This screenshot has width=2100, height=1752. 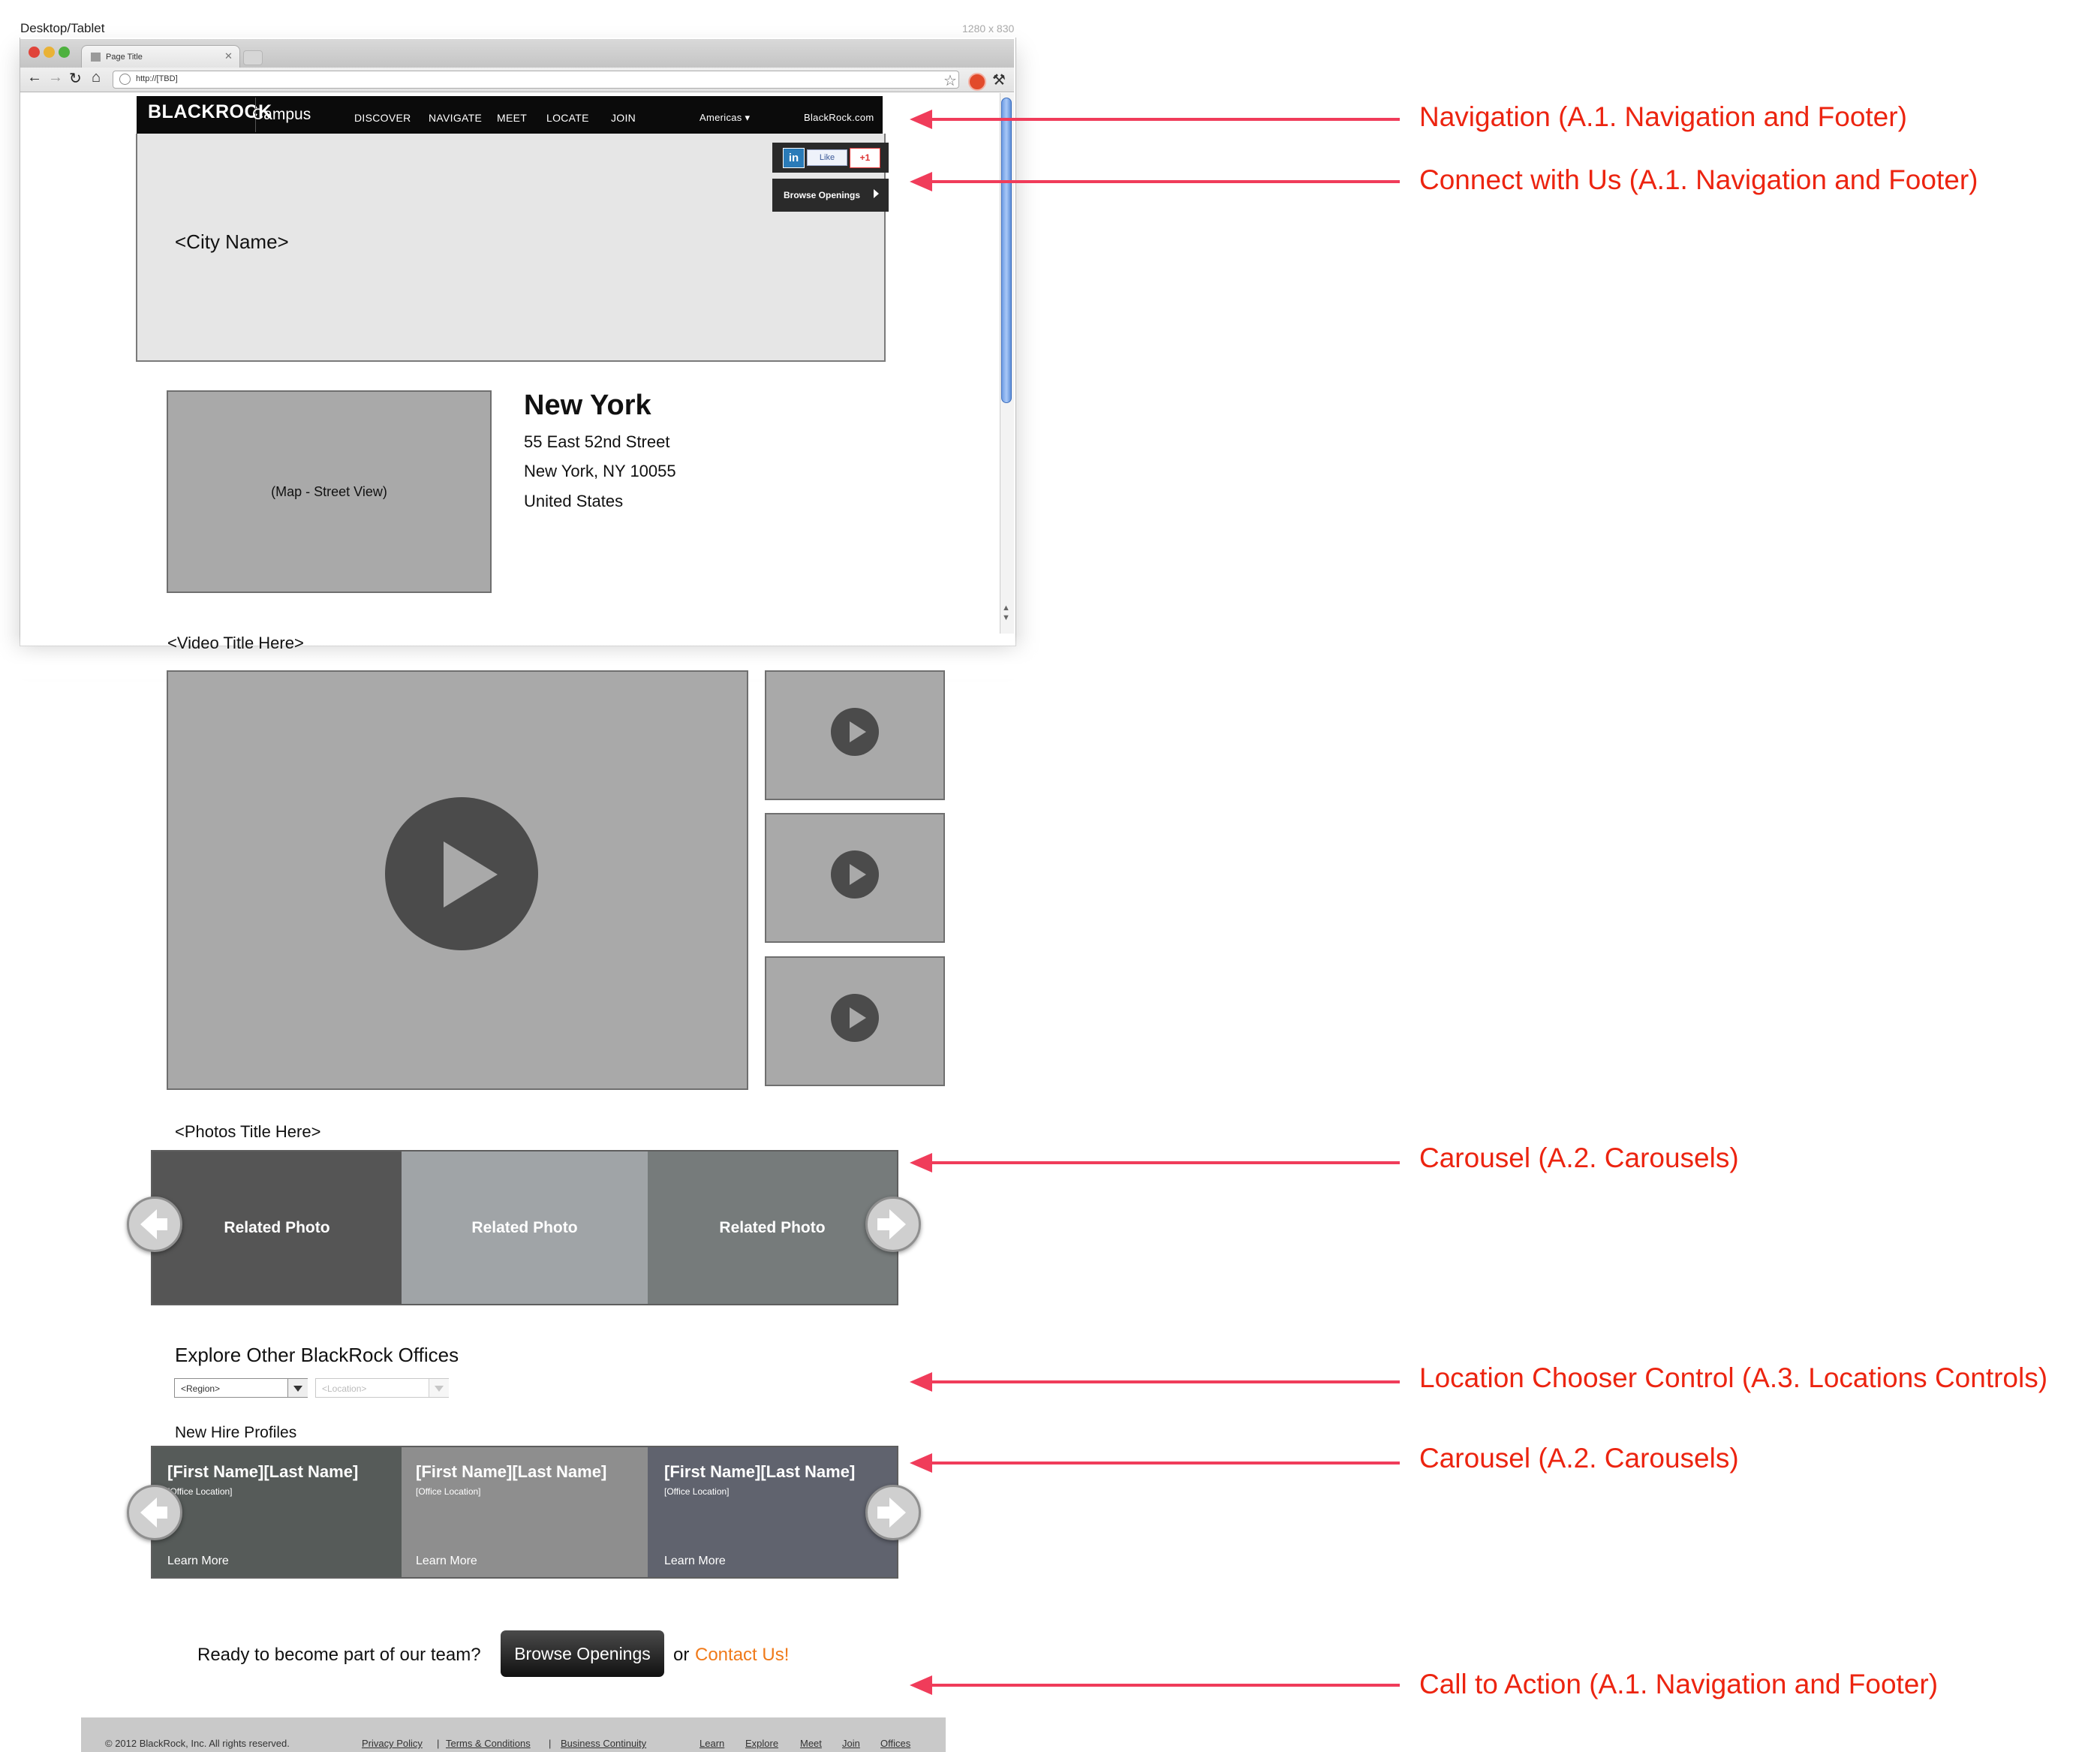 I want to click on linkedin-icon: in, so click(x=794, y=158).